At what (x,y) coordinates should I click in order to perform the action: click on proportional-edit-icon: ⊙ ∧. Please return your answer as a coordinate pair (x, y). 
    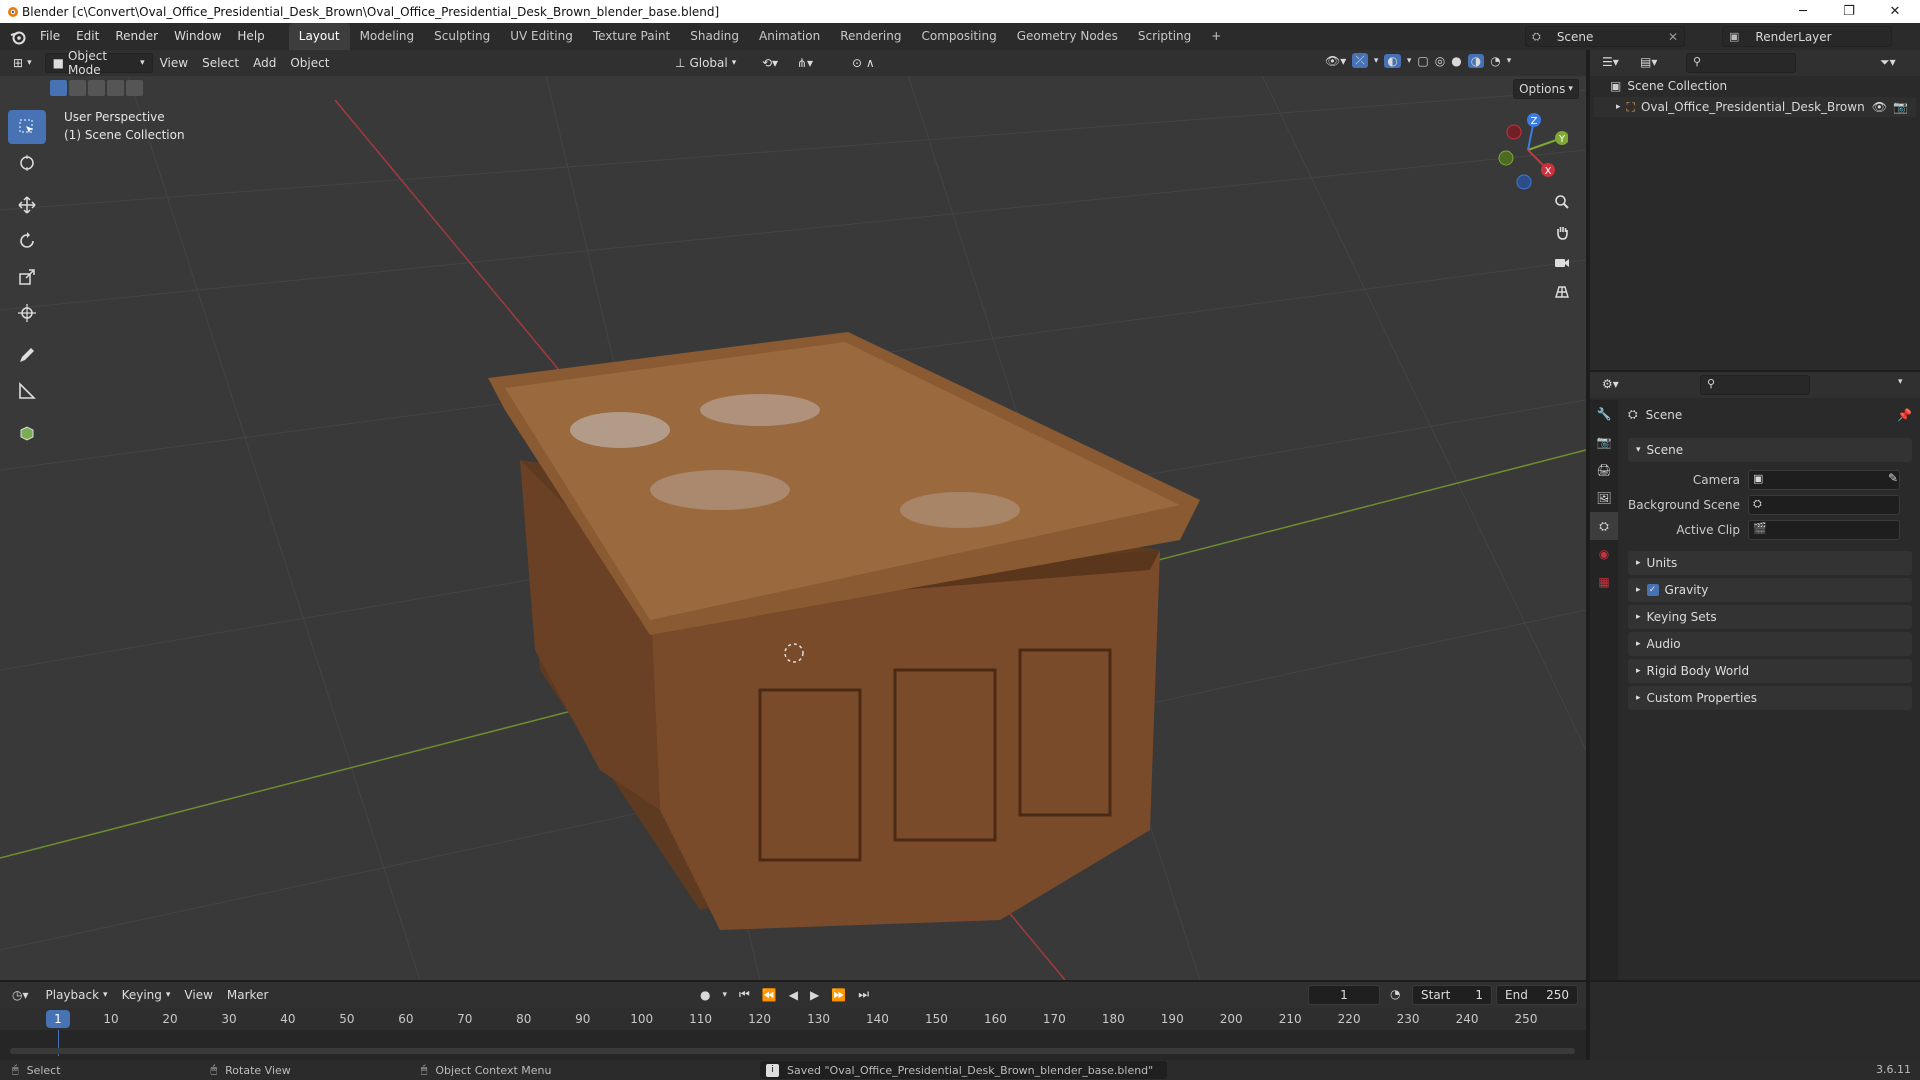
    Looking at the image, I should click on (863, 63).